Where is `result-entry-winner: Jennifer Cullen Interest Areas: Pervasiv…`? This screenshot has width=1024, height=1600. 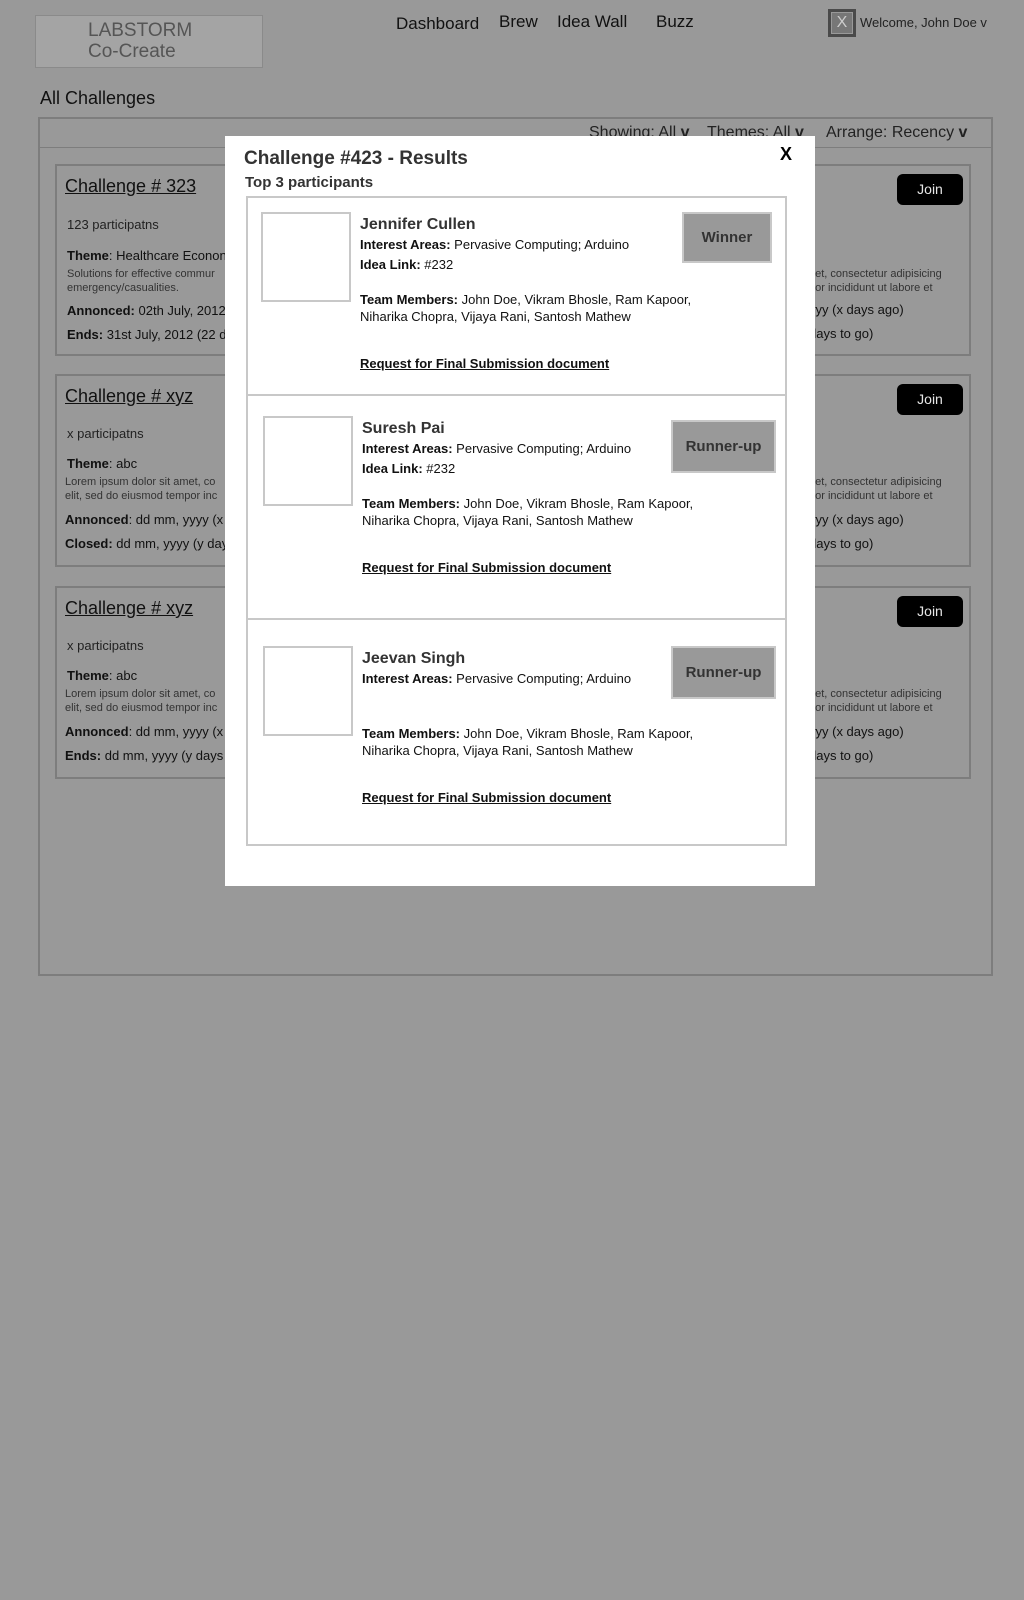 result-entry-winner: Jennifer Cullen Interest Areas: Pervasiv… is located at coordinates (516, 297).